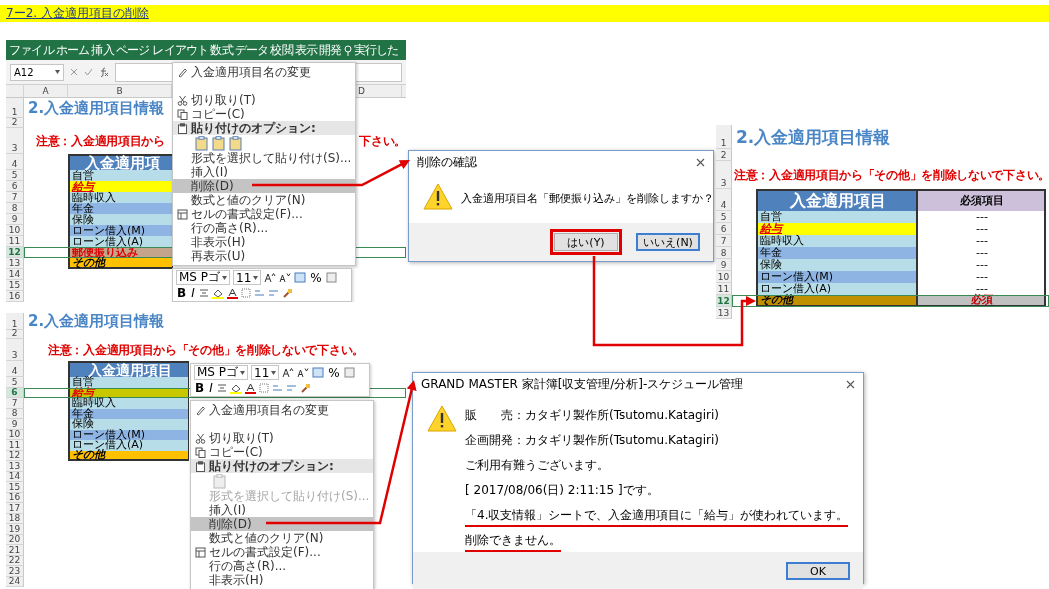  What do you see at coordinates (37, 72) in the screenshot?
I see `name-box: A12` at bounding box center [37, 72].